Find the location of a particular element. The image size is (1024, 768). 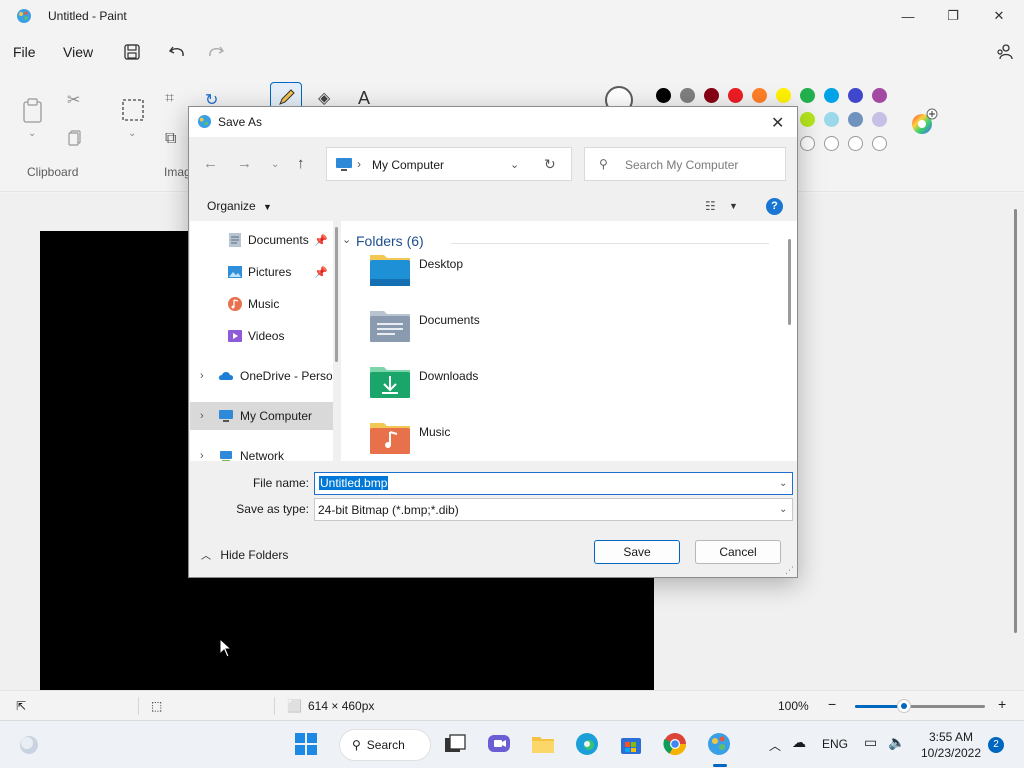

organize-menu: Organize ▼ is located at coordinates (239, 206).